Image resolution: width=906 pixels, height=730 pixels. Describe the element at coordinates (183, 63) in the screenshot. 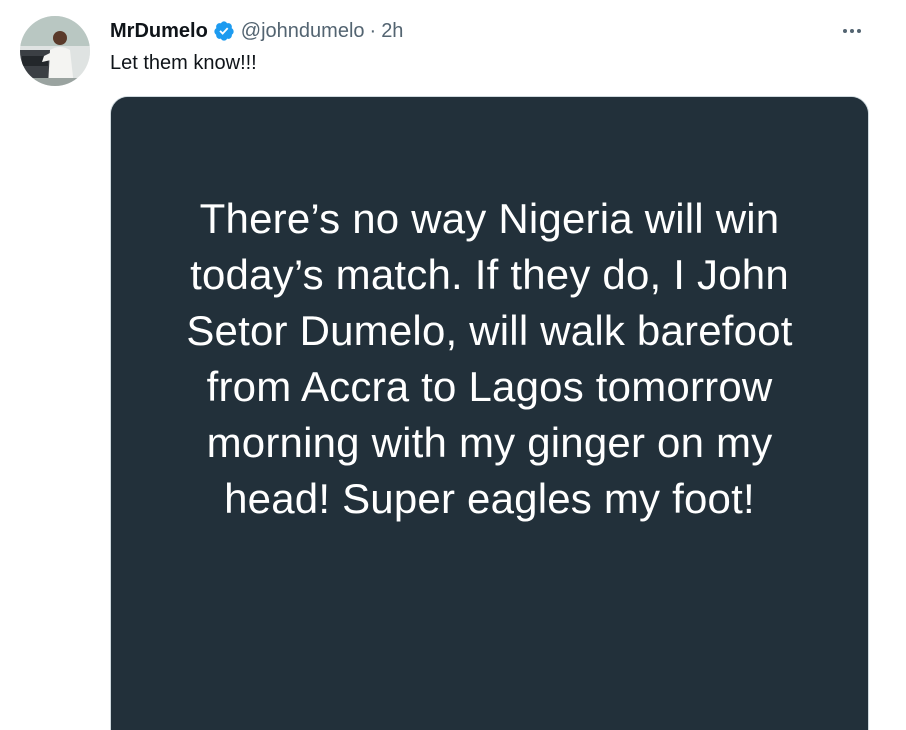

I see `tweet-text: Let them know!!!` at that location.